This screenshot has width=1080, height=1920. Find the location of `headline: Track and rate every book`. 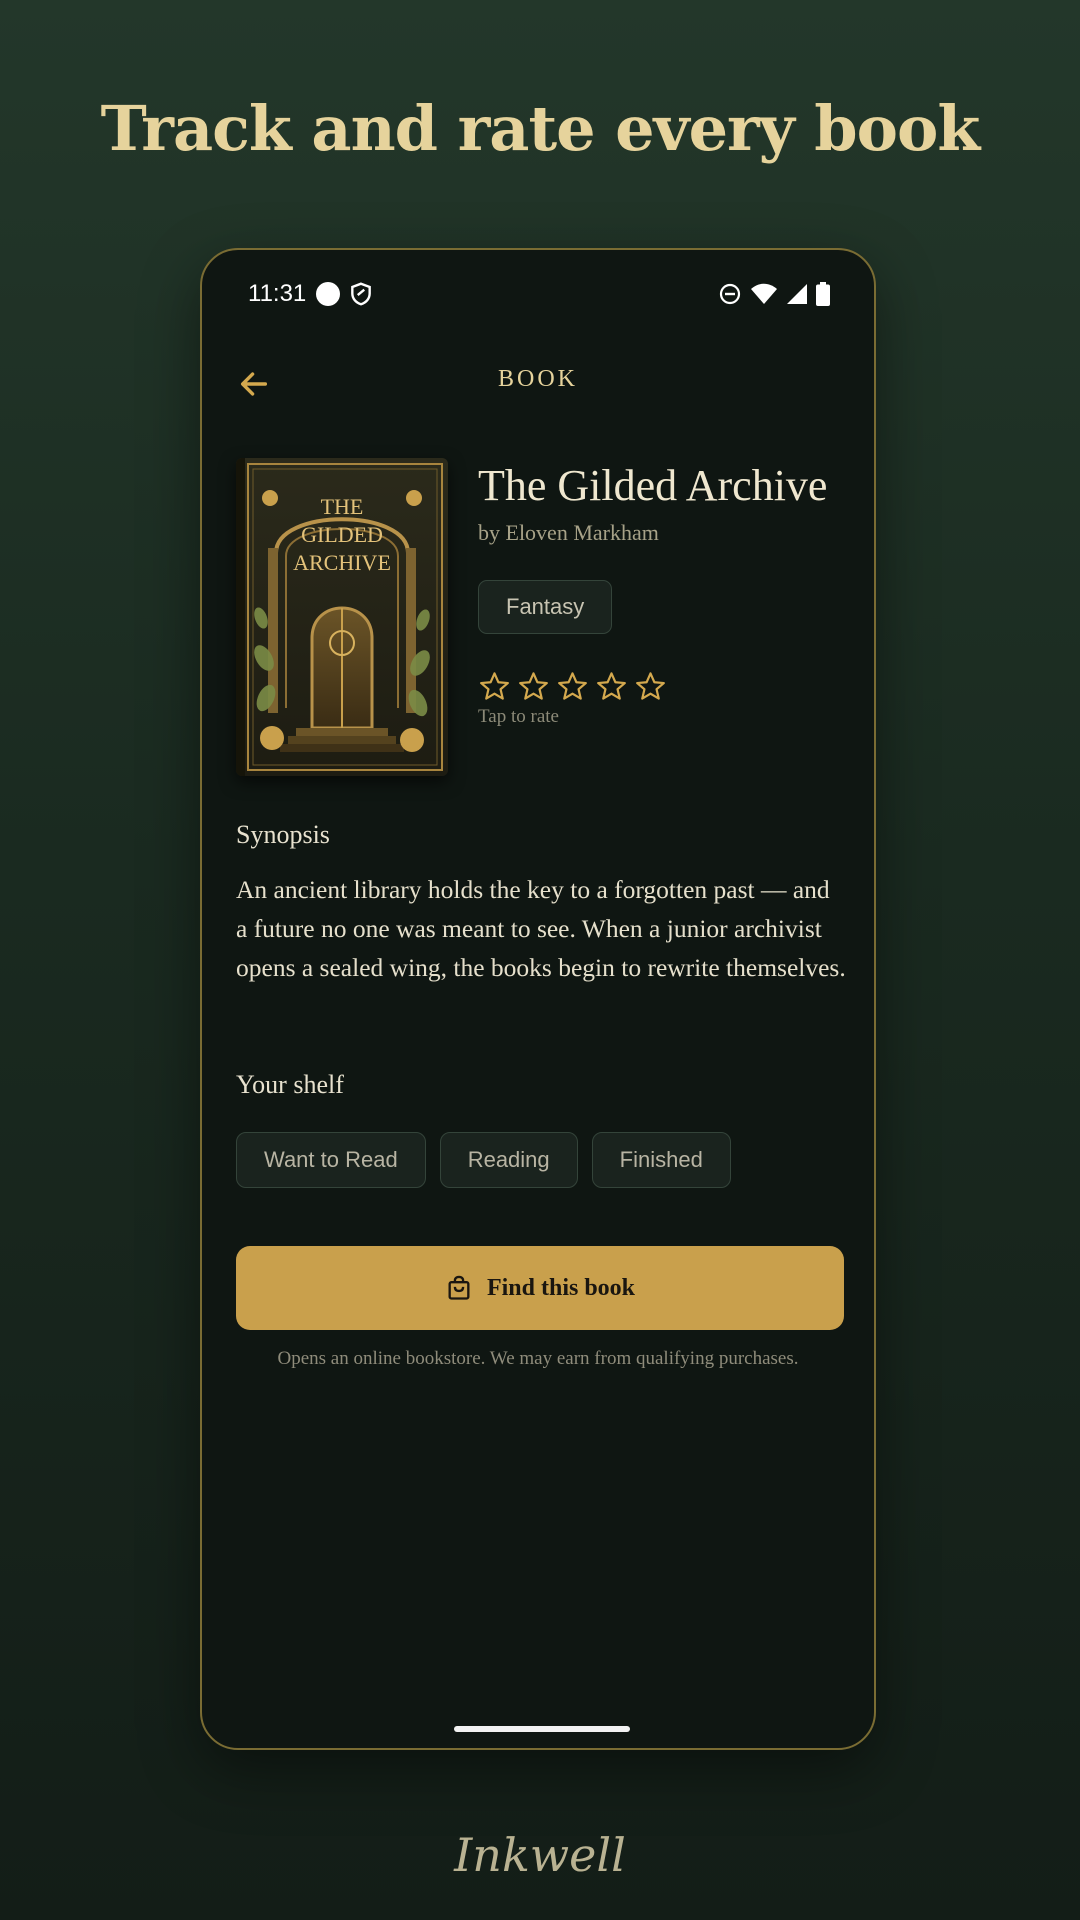

headline: Track and rate every book is located at coordinates (540, 128).